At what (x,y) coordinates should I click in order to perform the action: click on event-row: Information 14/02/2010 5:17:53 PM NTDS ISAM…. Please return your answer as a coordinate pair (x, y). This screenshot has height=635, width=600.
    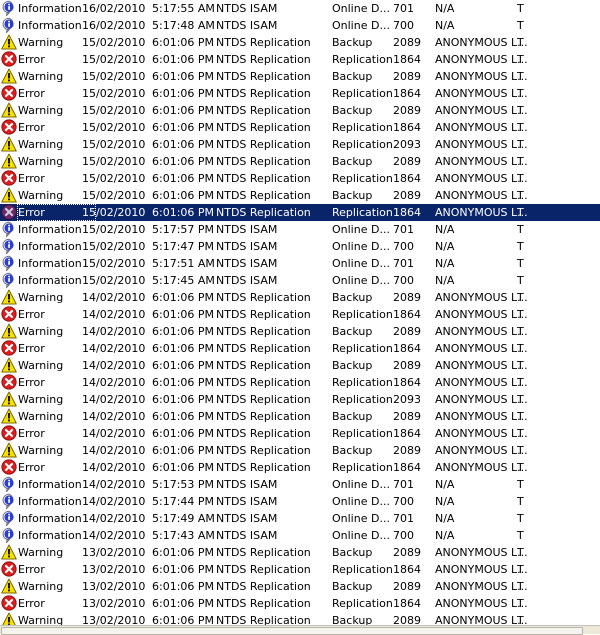
    Looking at the image, I should click on (300, 485).